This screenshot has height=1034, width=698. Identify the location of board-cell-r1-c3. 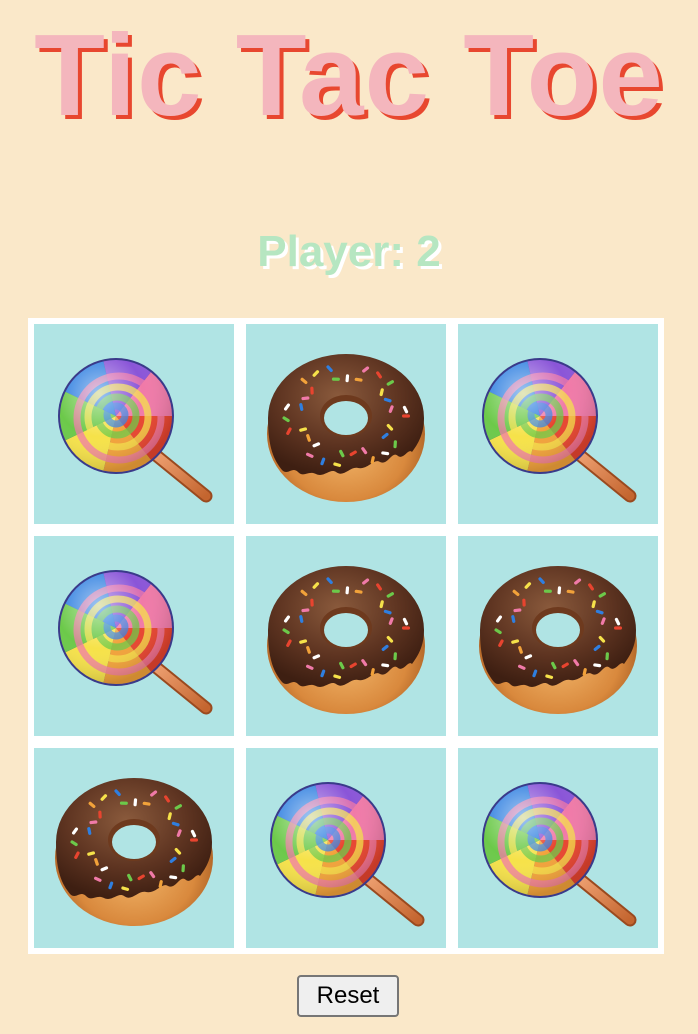
(558, 424).